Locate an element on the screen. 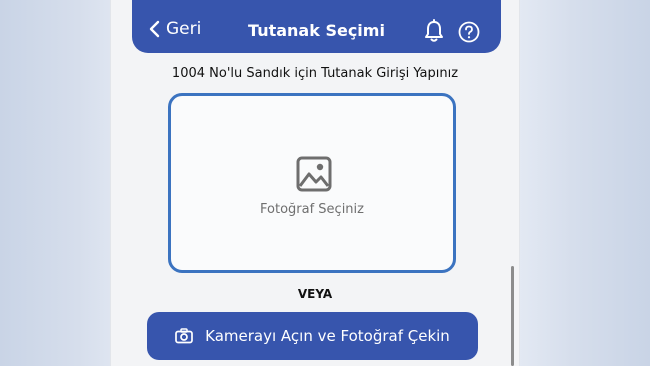 This screenshot has width=650, height=366. image-icon is located at coordinates (314, 174).